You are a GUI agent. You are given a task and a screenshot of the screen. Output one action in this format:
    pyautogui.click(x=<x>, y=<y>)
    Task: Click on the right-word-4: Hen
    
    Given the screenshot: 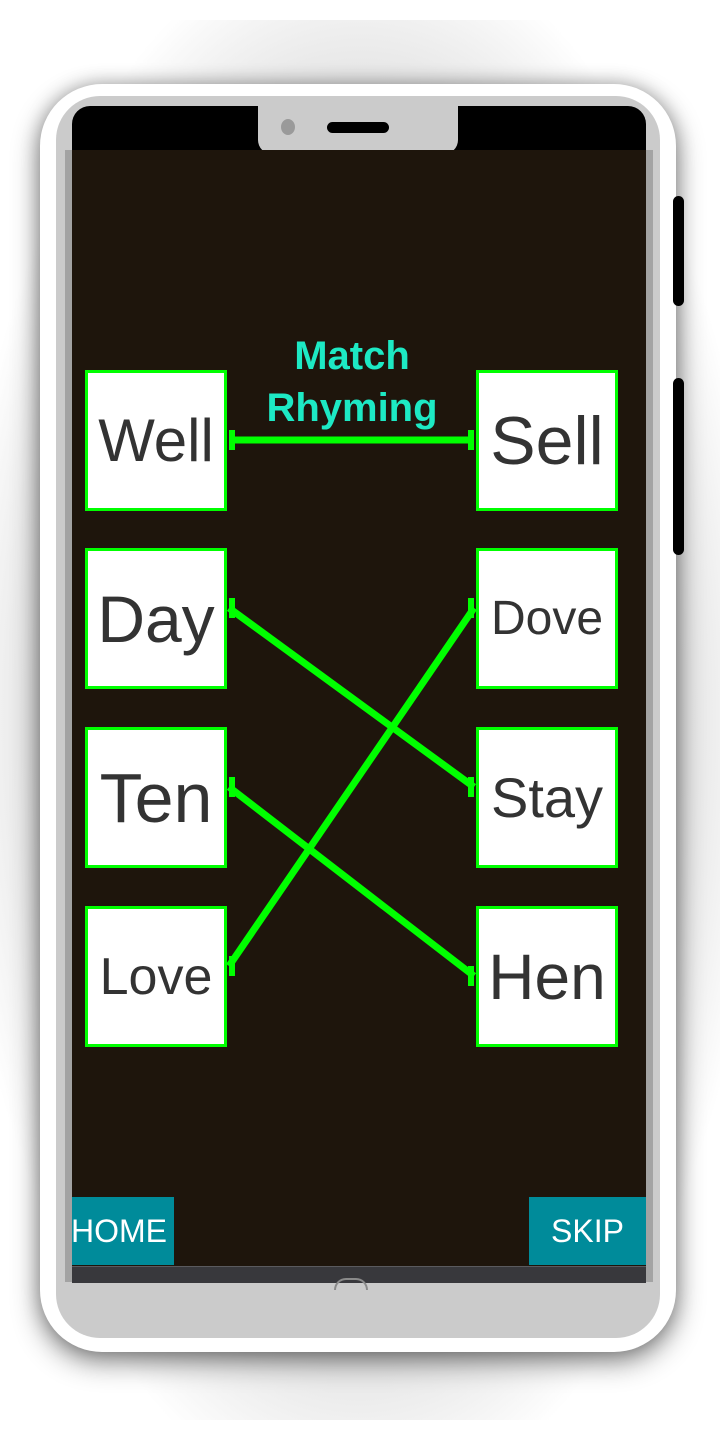 What is the action you would take?
    pyautogui.click(x=547, y=976)
    